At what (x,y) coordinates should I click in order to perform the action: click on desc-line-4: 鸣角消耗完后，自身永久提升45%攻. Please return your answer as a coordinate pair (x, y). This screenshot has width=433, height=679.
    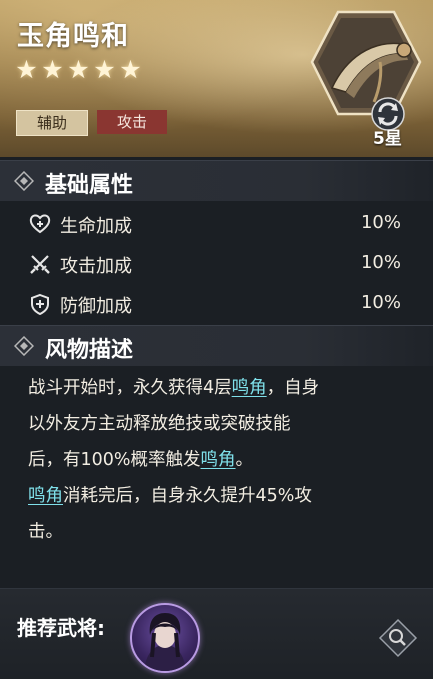
    Looking at the image, I should click on (218, 496).